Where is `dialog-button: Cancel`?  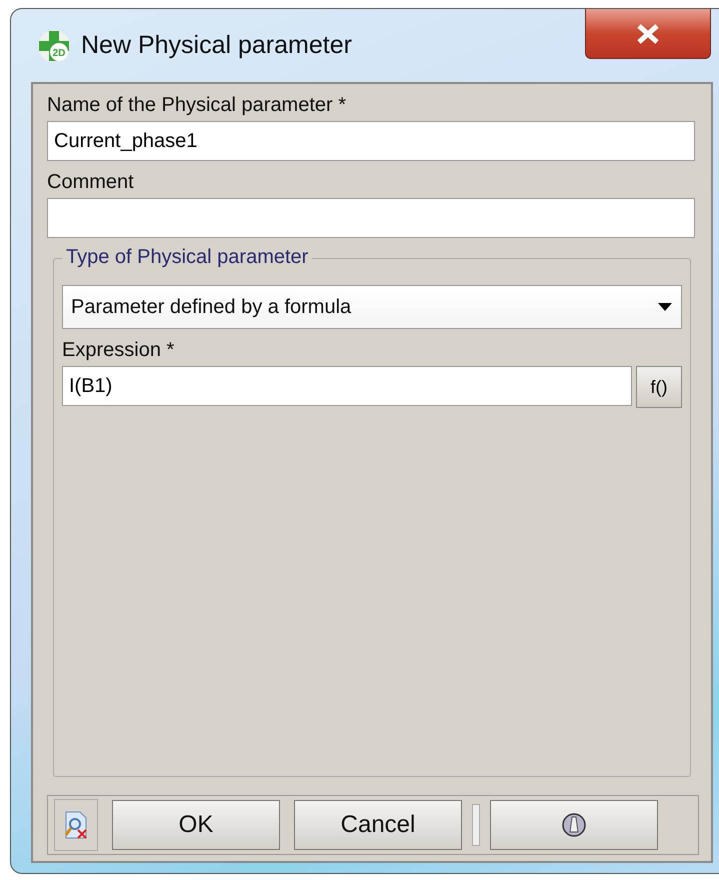
dialog-button: Cancel is located at coordinates (378, 825).